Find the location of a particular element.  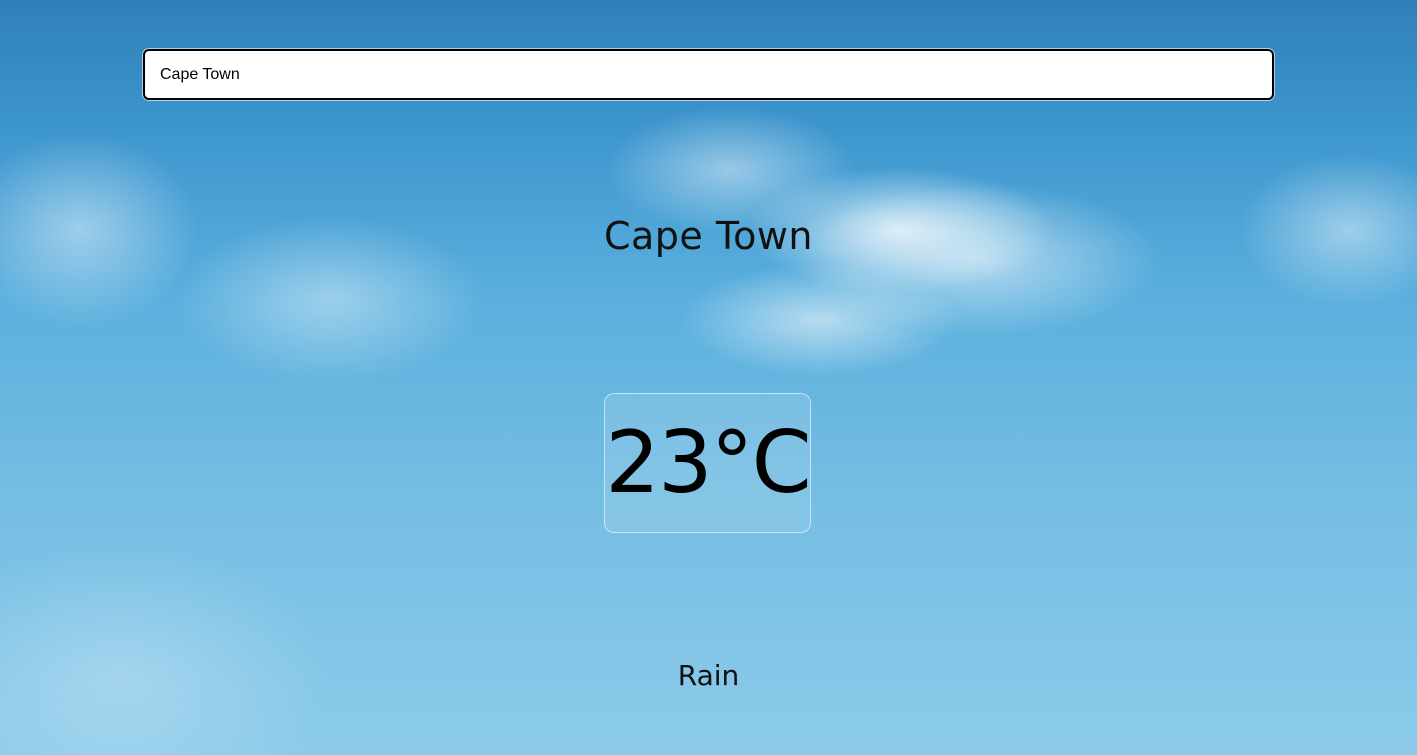

temperature-card: 23°C is located at coordinates (708, 463).